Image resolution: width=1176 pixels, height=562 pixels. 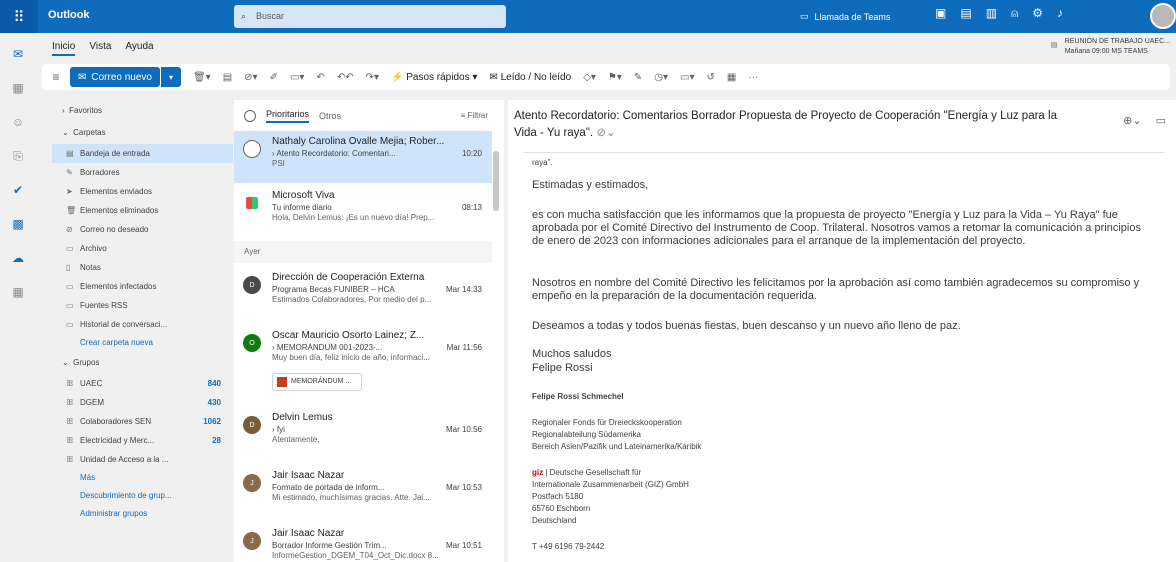 What do you see at coordinates (496, 181) in the screenshot?
I see `scrollbar` at bounding box center [496, 181].